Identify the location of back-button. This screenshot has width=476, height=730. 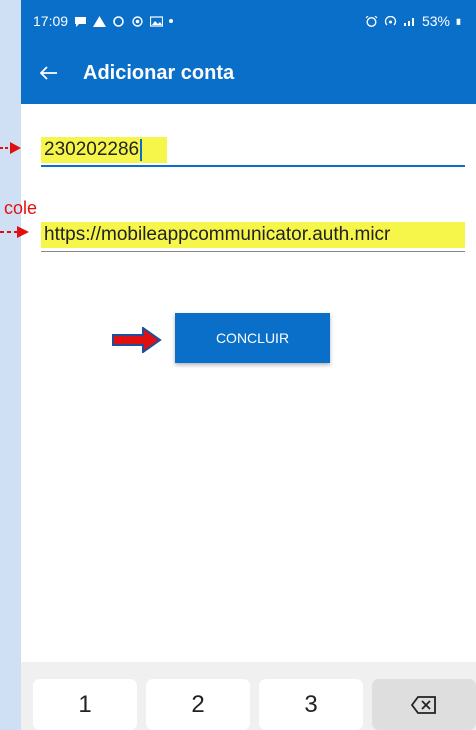
(49, 73).